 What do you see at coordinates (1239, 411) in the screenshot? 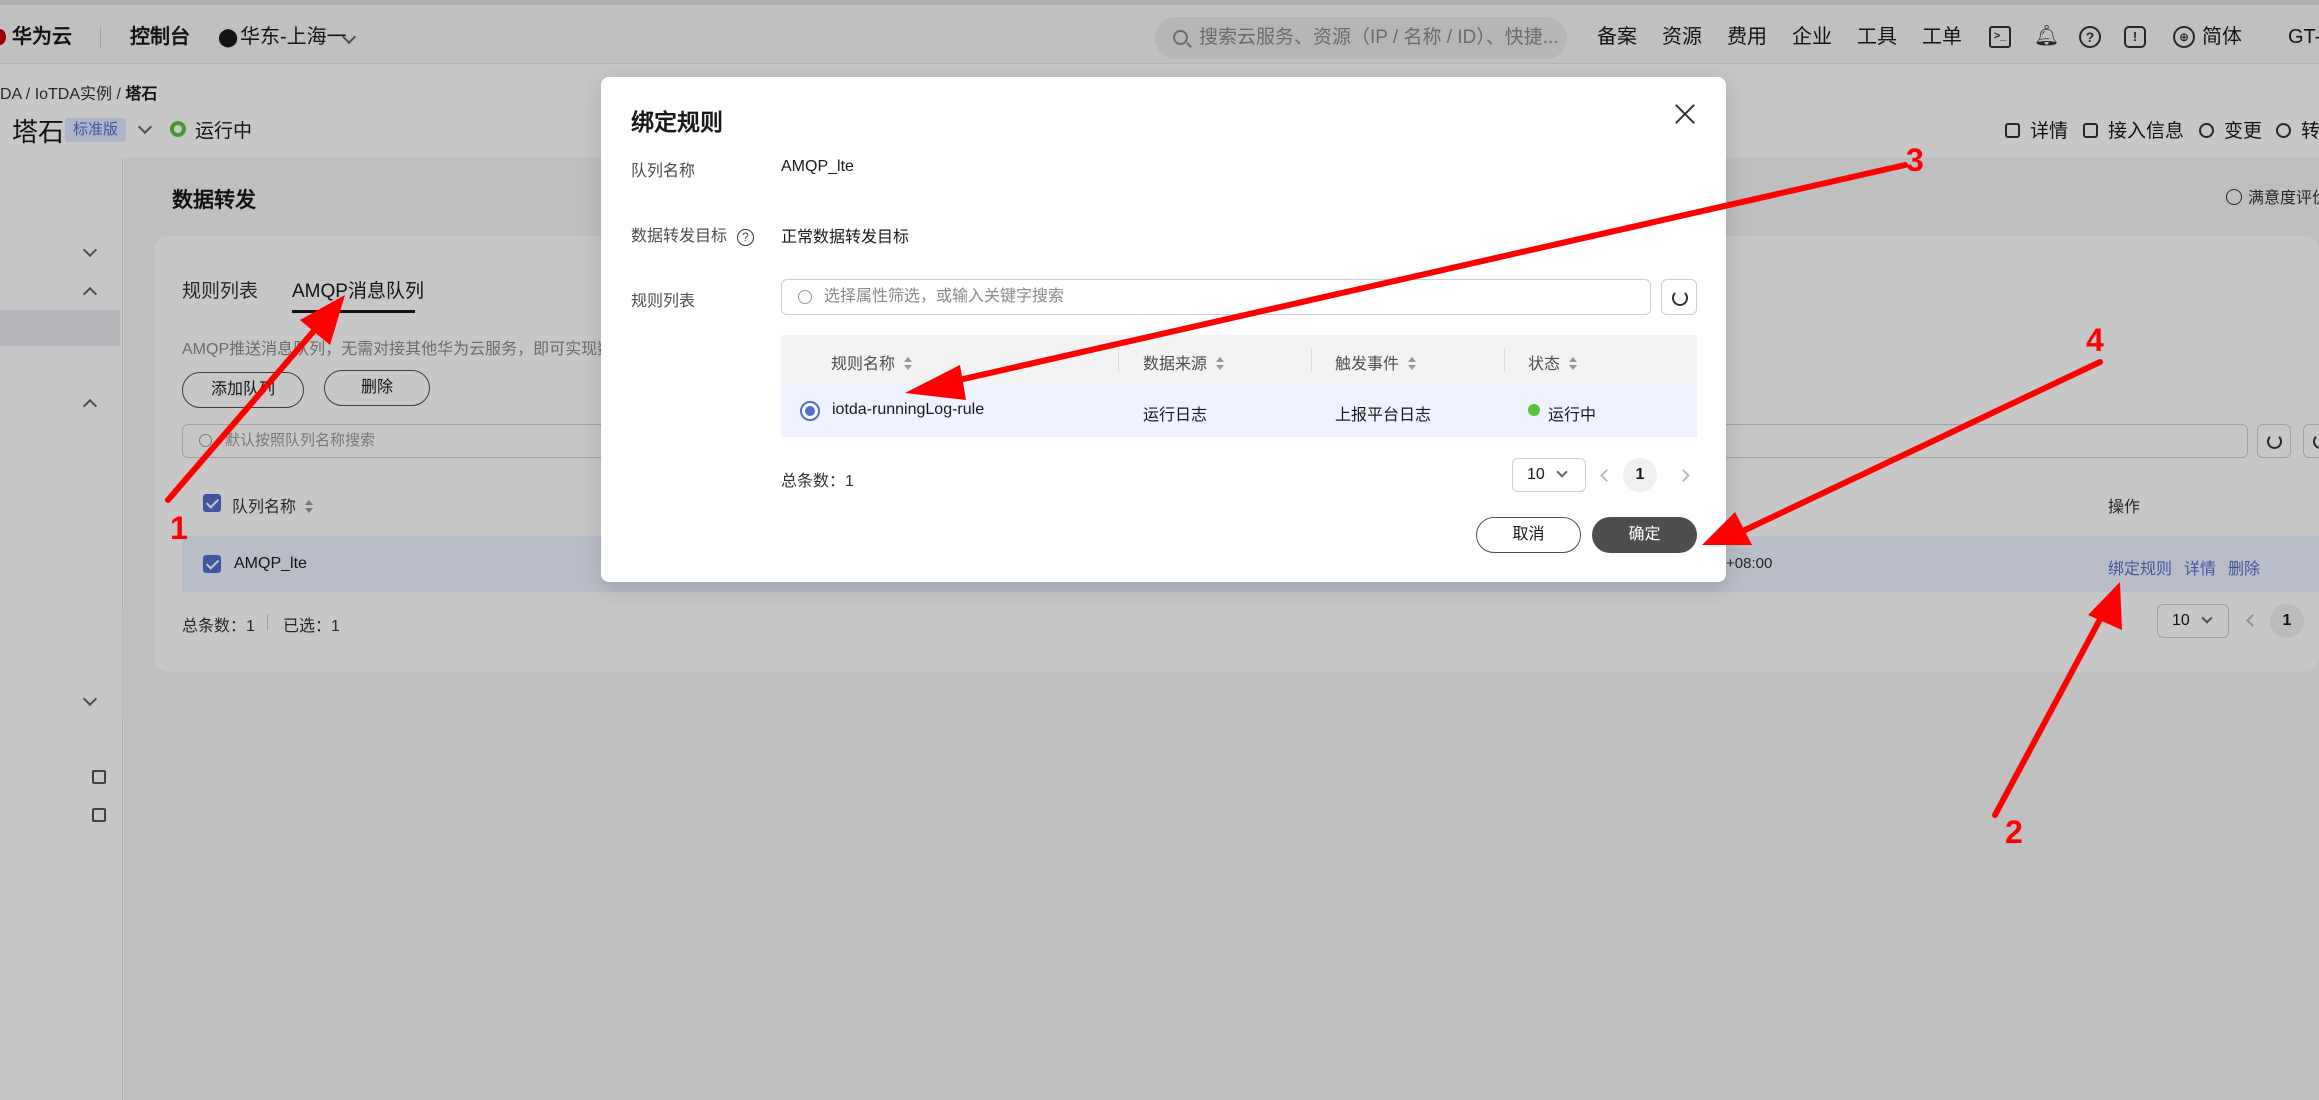
I see `table-row: iotda-runningLog-rule 运行日志 上报平台日志 运行中` at bounding box center [1239, 411].